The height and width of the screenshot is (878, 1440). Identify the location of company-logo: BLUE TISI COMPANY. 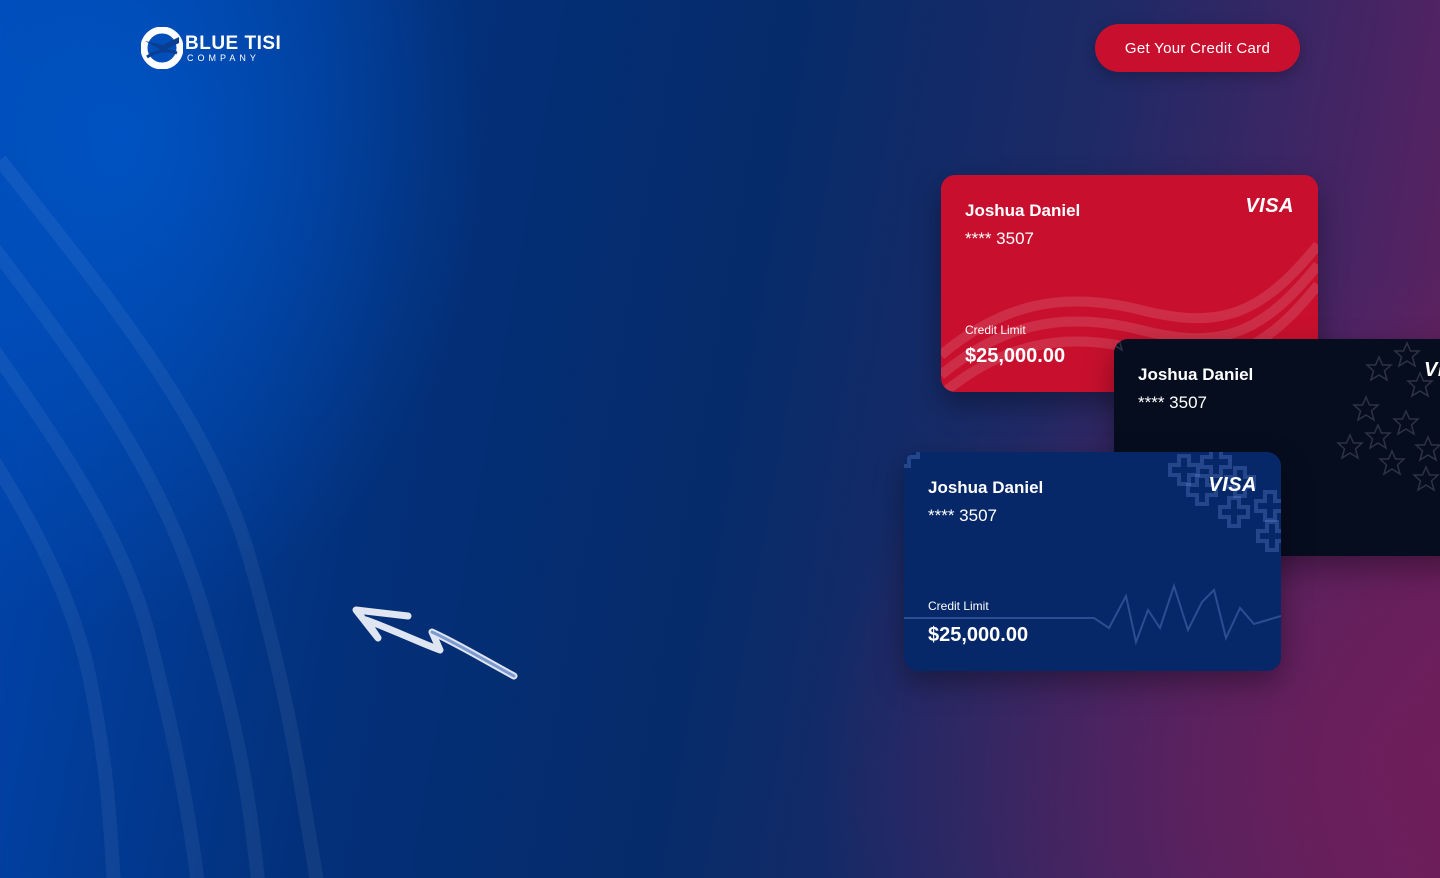
(211, 48).